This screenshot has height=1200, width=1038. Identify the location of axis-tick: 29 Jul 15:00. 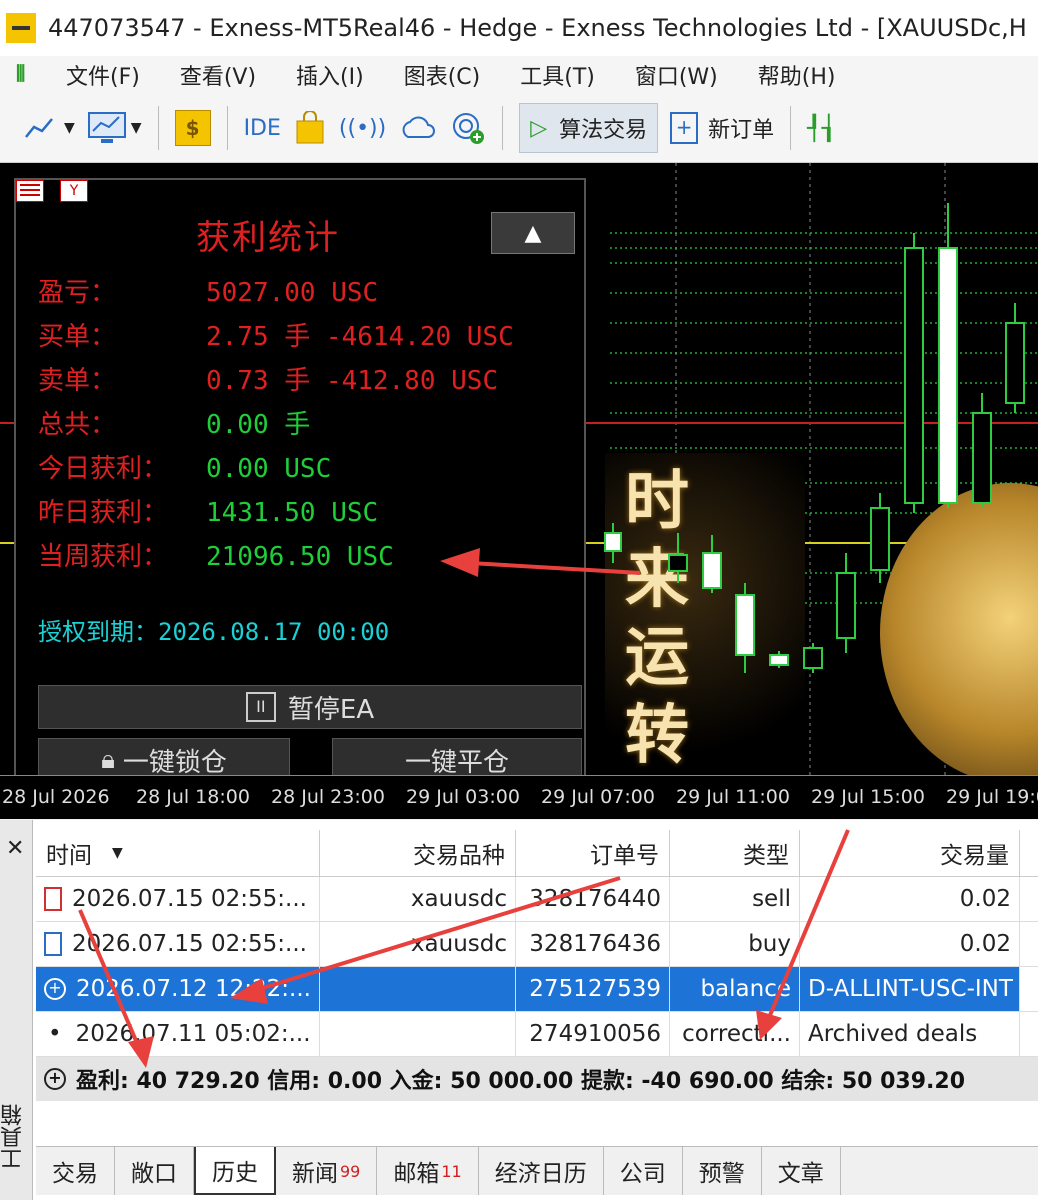
(868, 797).